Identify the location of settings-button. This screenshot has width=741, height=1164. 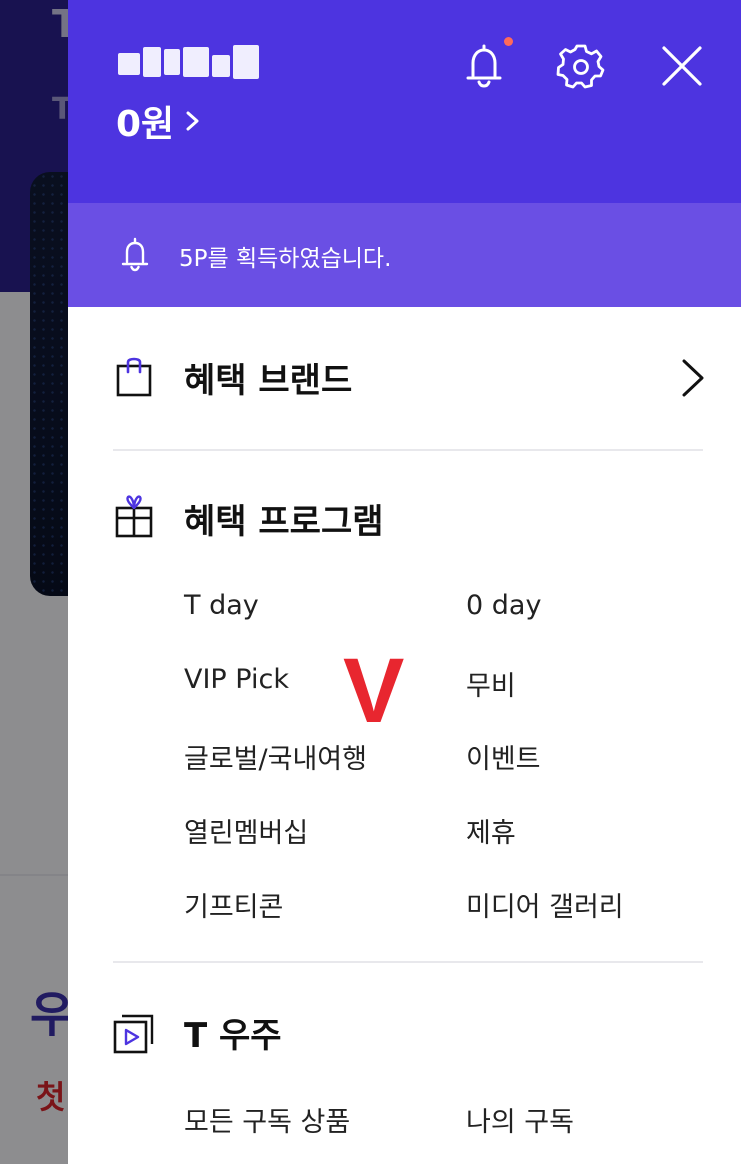
(581, 66).